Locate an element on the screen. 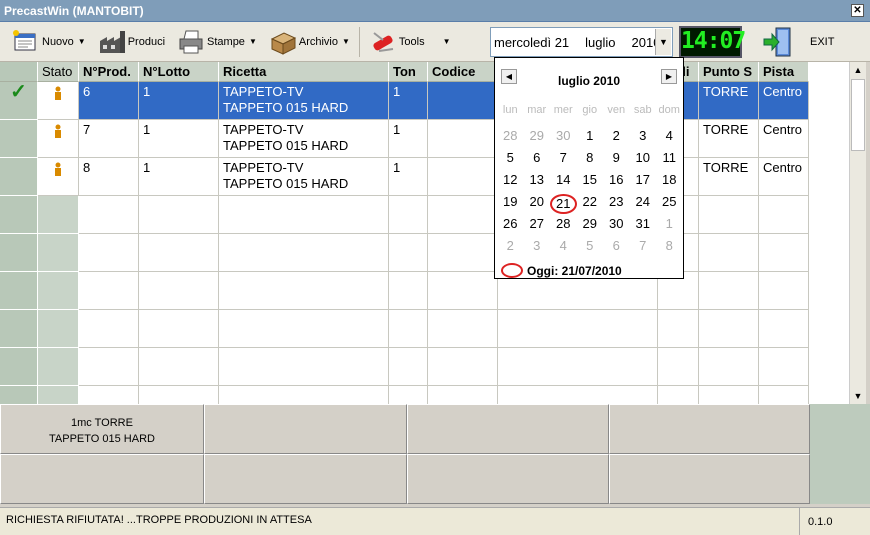 Image resolution: width=870 pixels, height=535 pixels. col-ton: Ton is located at coordinates (408, 72).